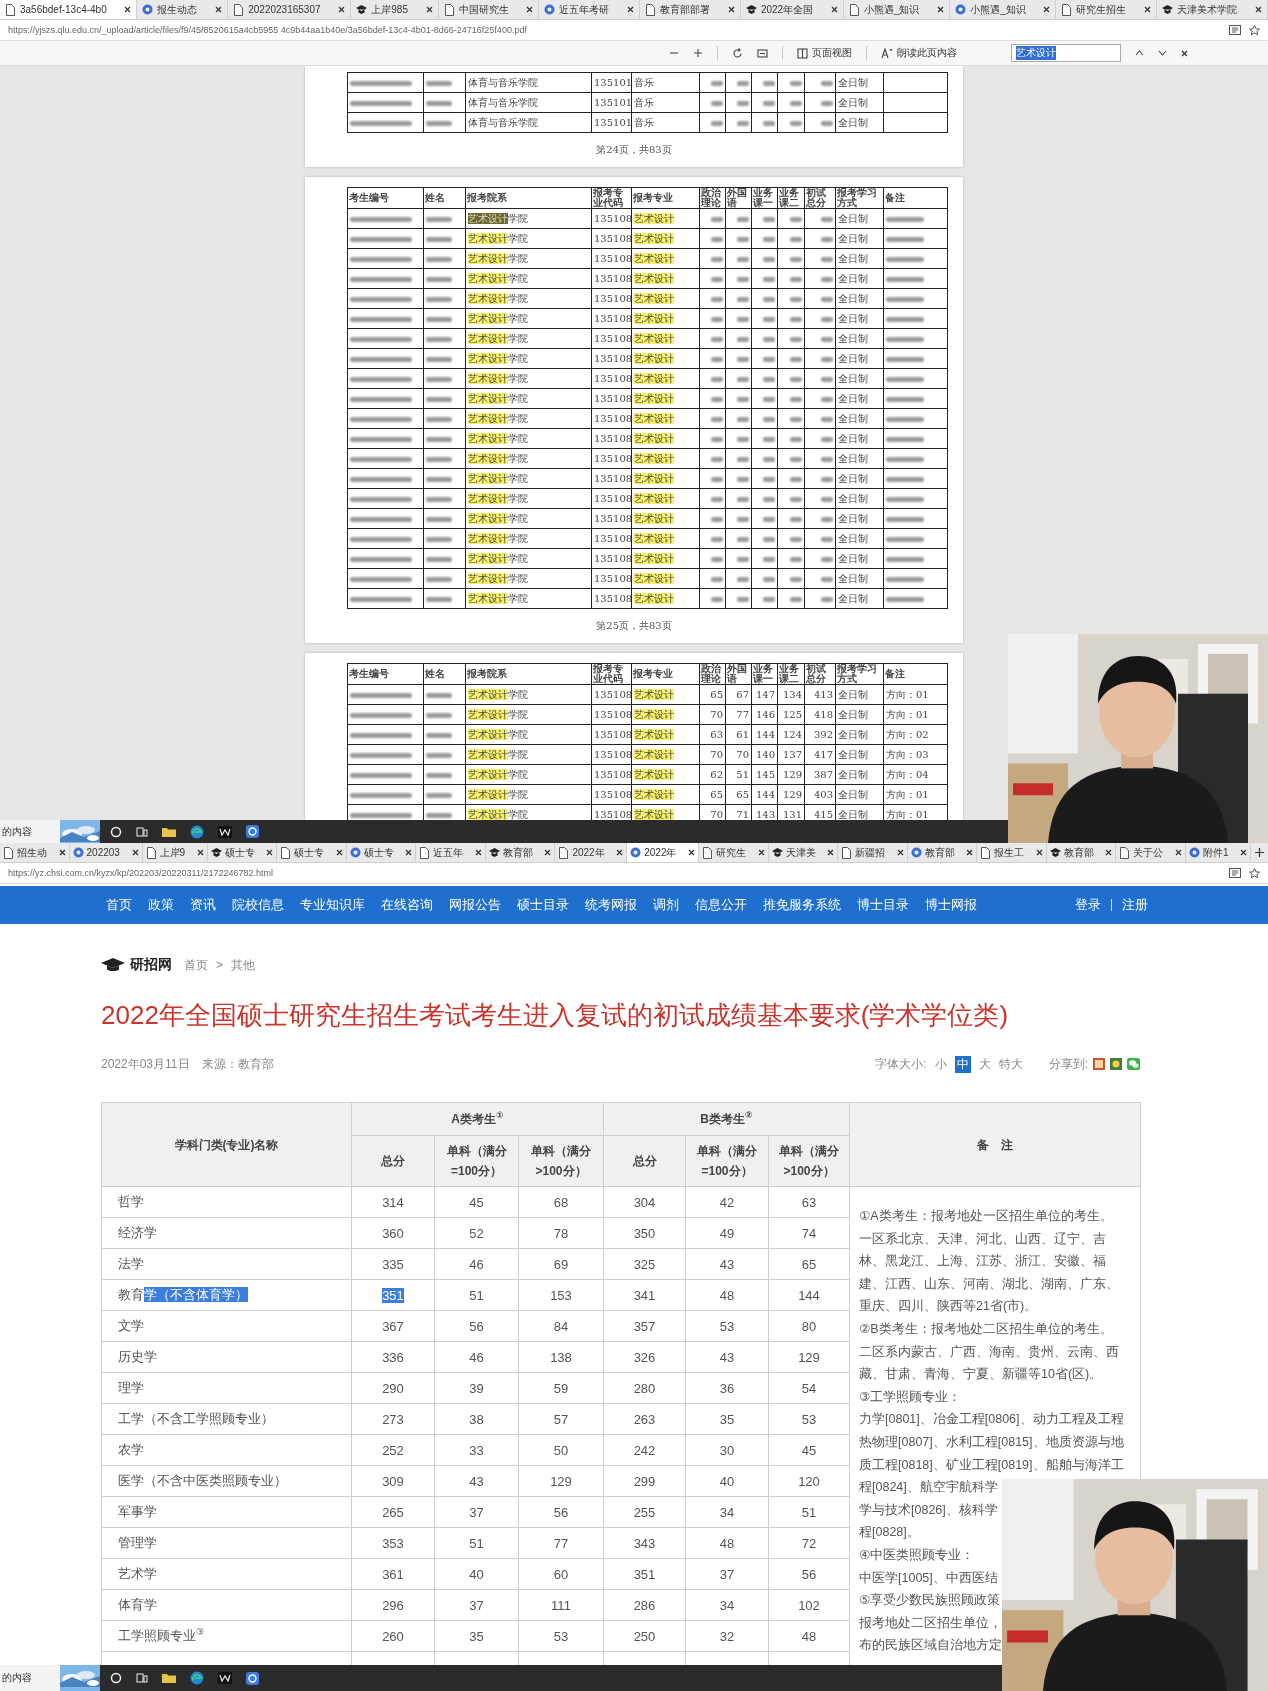 The height and width of the screenshot is (1691, 1268). Describe the element at coordinates (611, 905) in the screenshot. I see `nav-link: 统考网报` at that location.